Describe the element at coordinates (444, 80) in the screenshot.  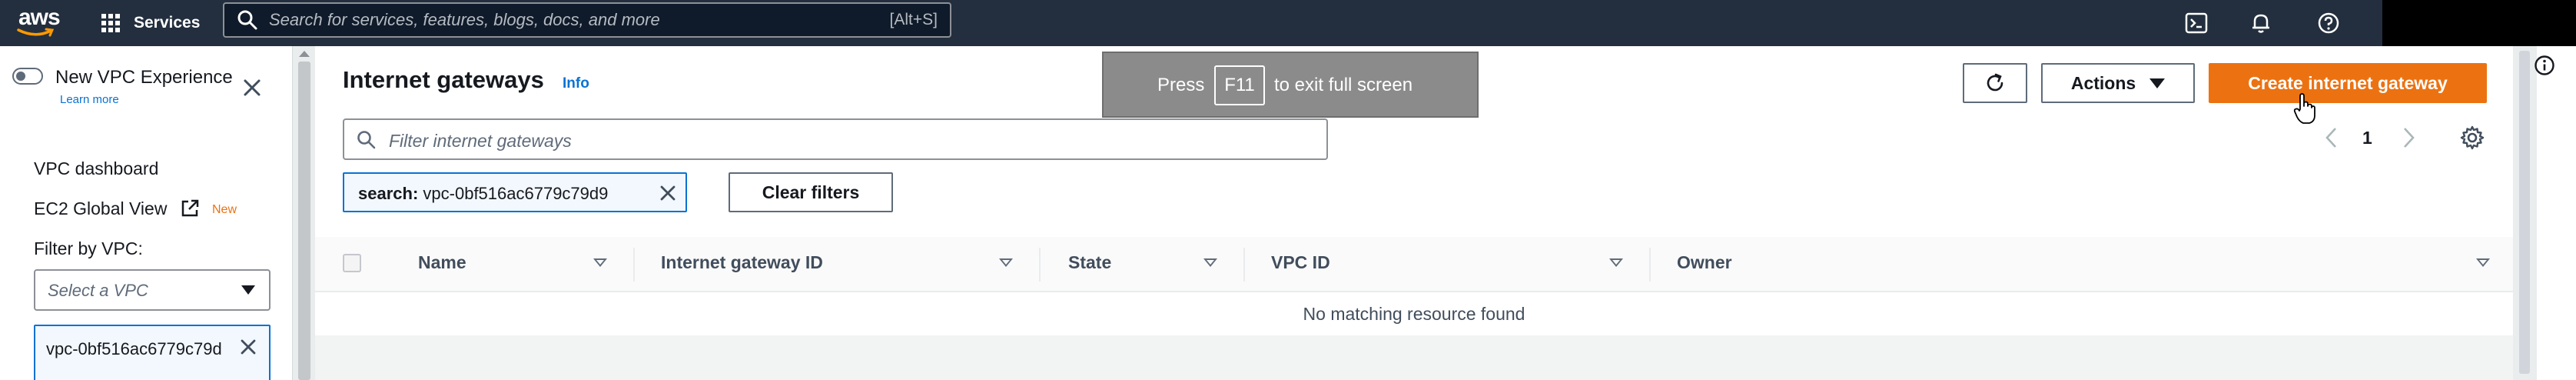
I see `page-title: Internet gateways` at that location.